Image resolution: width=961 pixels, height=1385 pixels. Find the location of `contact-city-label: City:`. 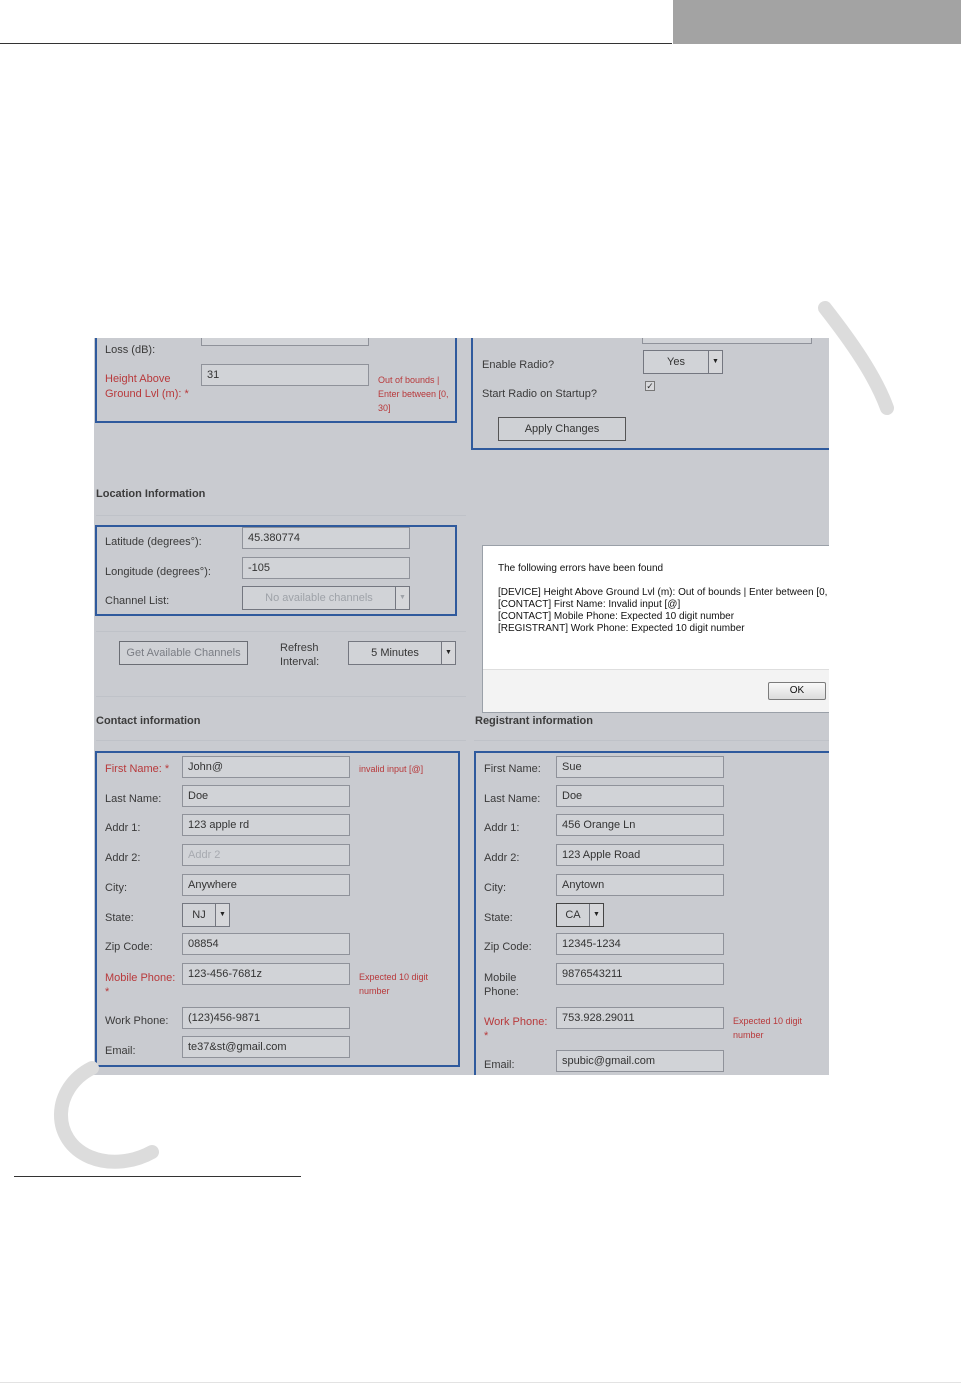

contact-city-label: City: is located at coordinates (116, 888).